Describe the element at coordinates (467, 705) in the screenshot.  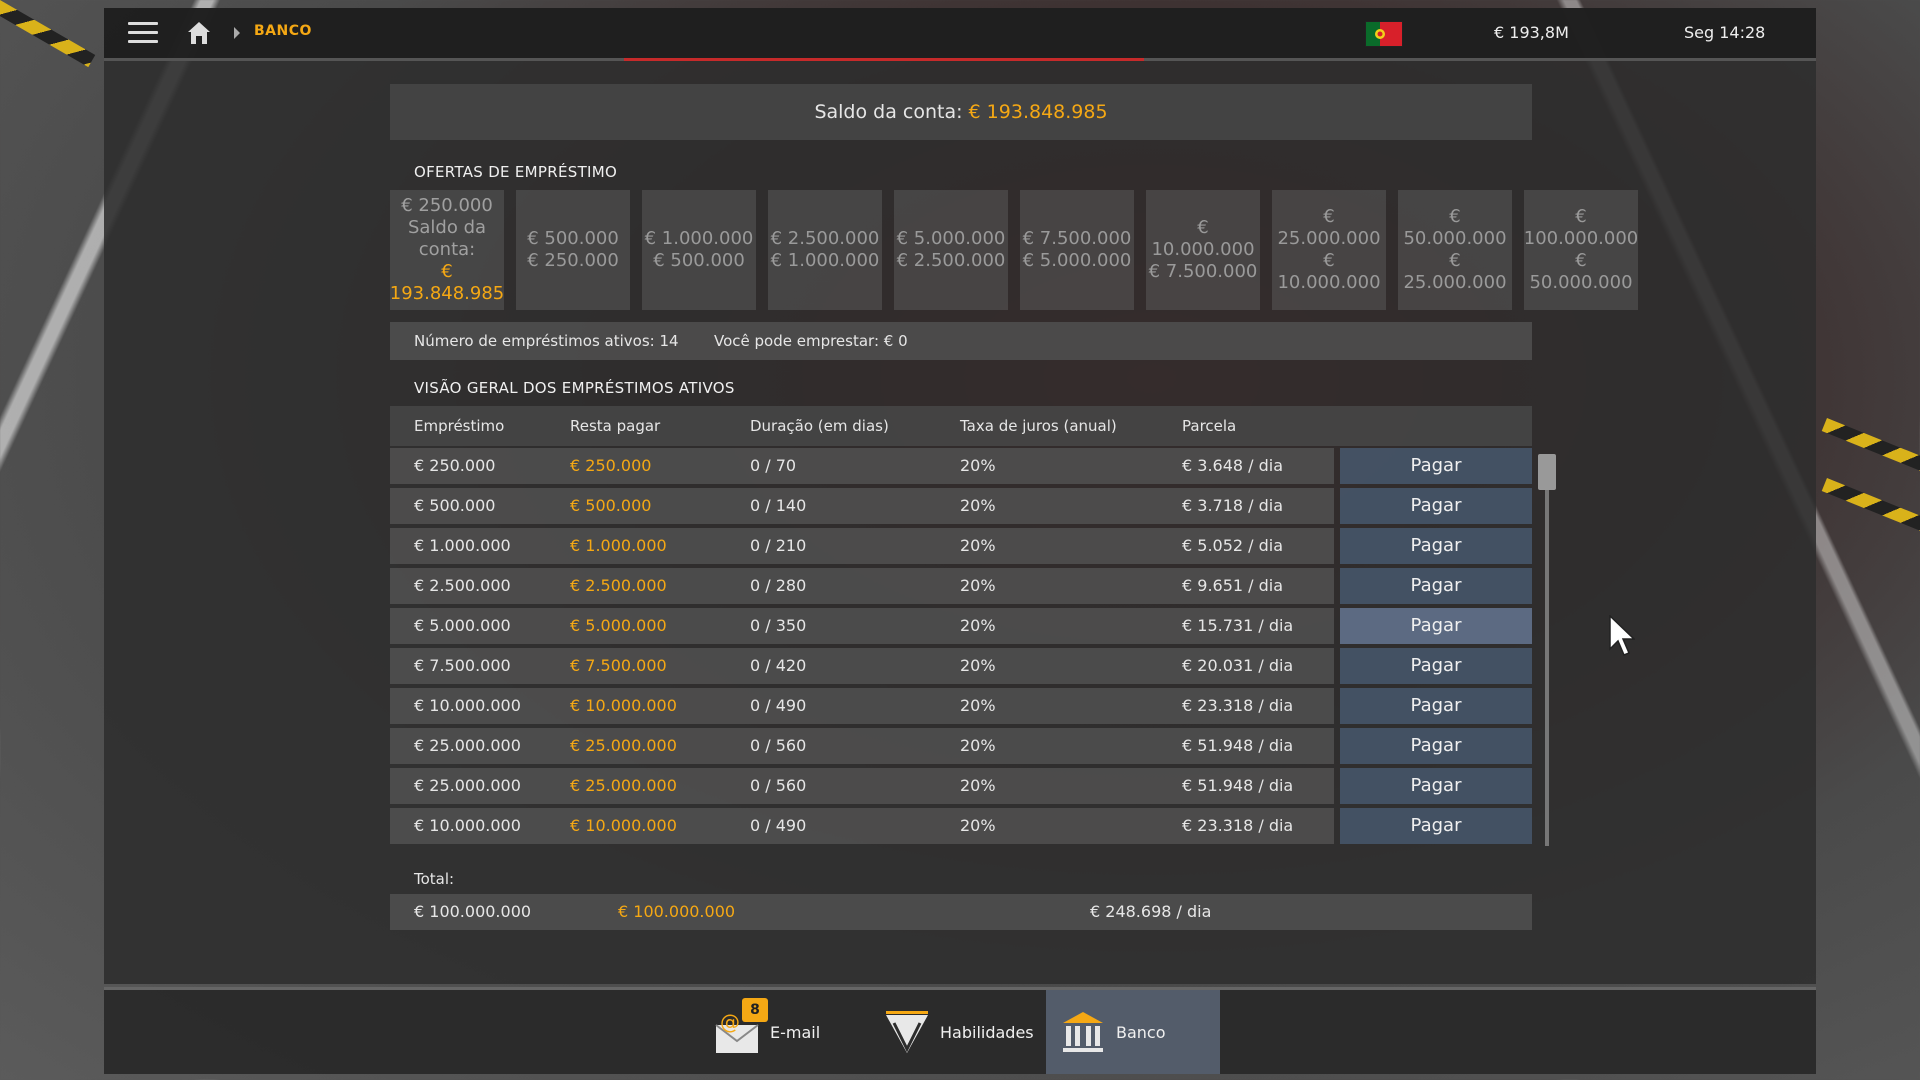
I see `cell-loan: € 10.000.000` at that location.